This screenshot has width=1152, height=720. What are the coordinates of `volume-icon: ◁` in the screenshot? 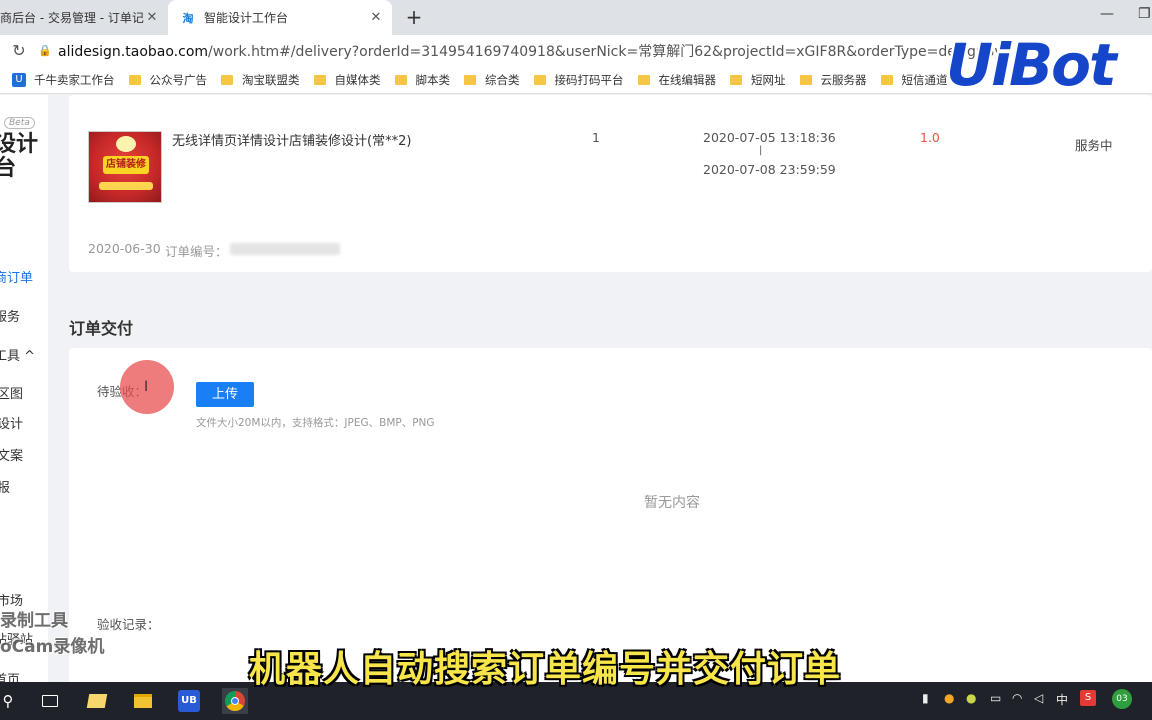 It's located at (1038, 698).